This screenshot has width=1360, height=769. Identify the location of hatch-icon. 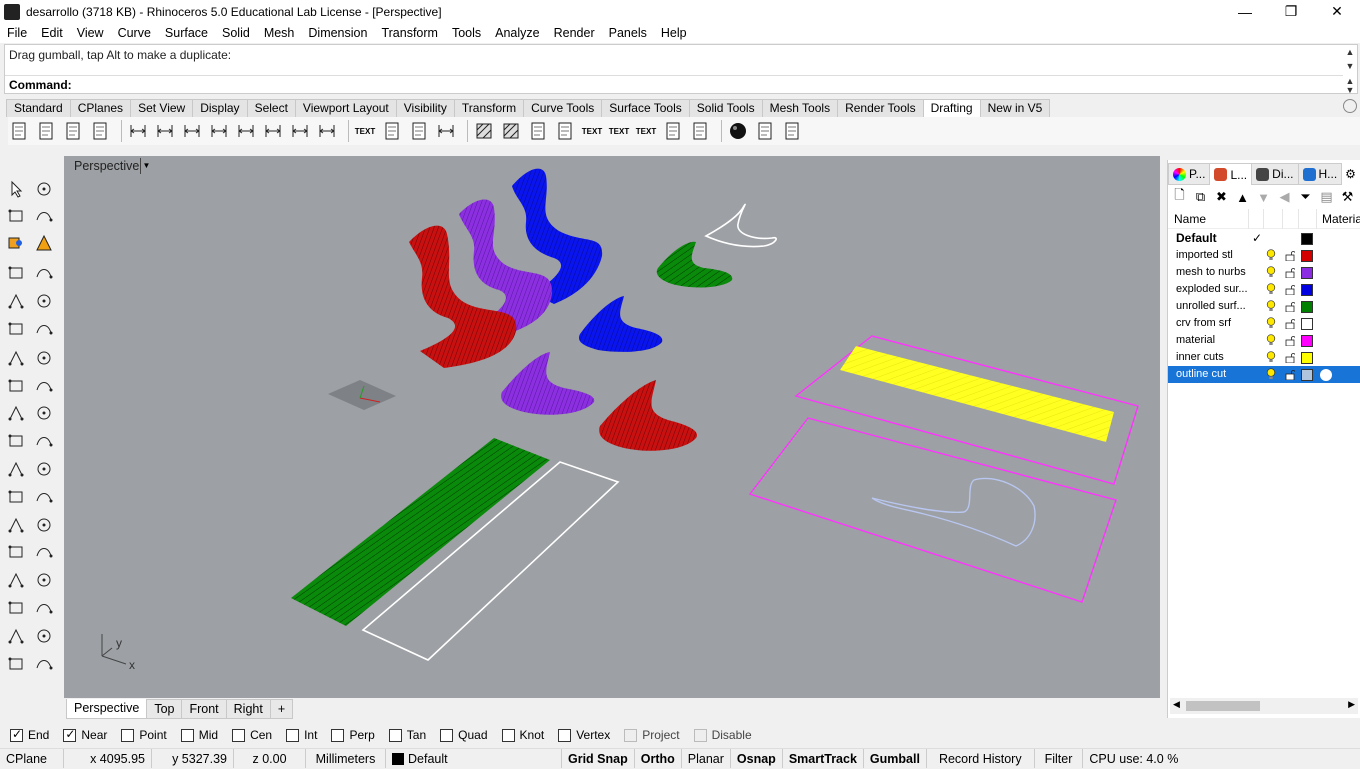
(484, 131).